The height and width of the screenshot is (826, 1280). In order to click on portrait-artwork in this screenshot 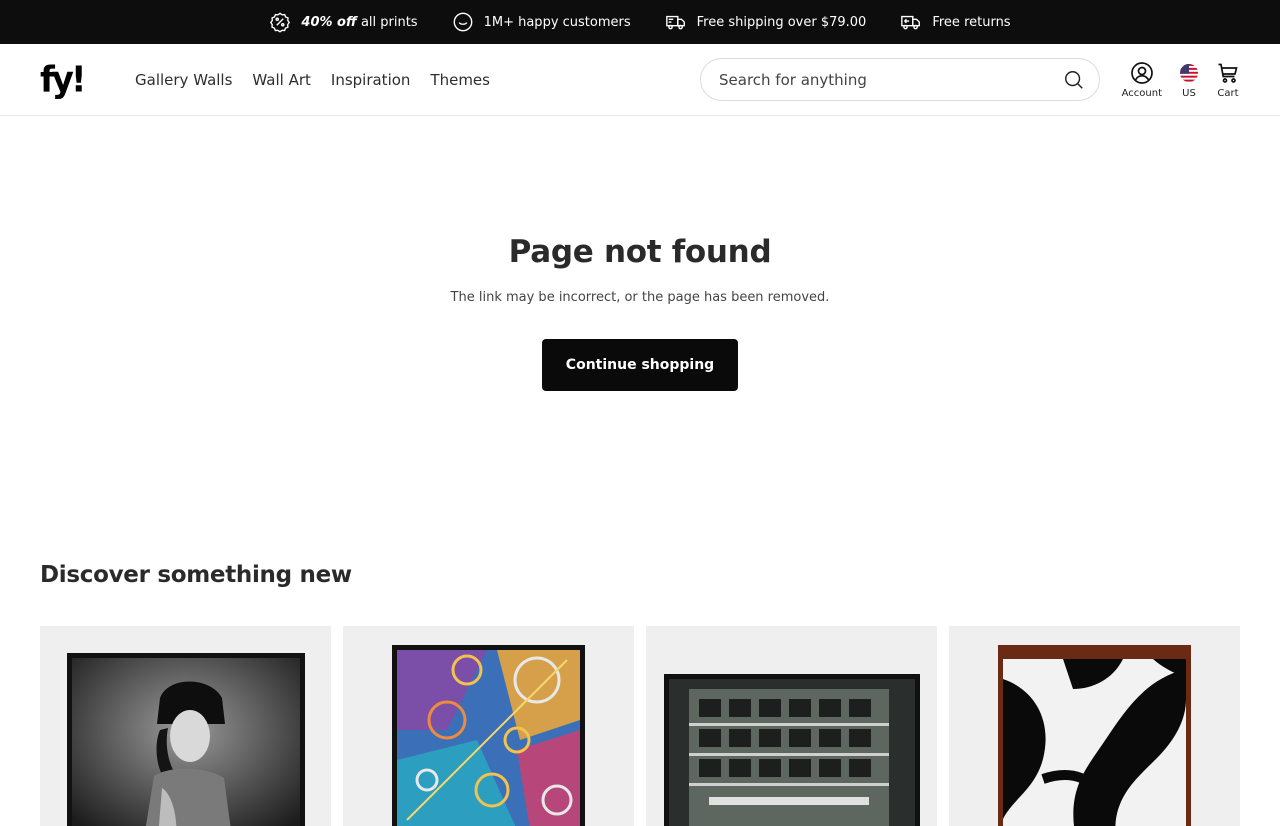, I will do `click(186, 742)`.